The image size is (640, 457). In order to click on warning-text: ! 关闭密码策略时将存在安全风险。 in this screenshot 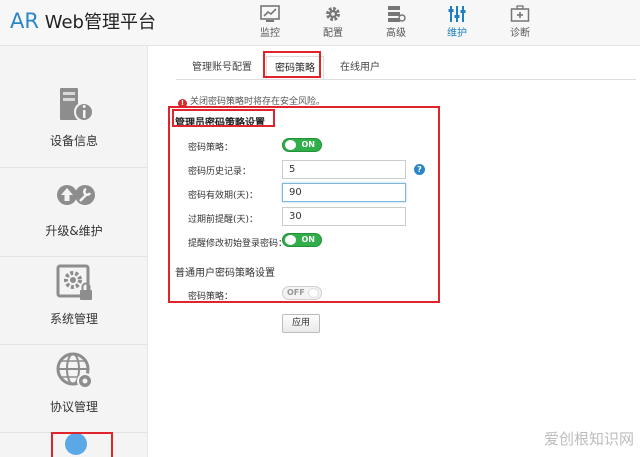, I will do `click(251, 101)`.